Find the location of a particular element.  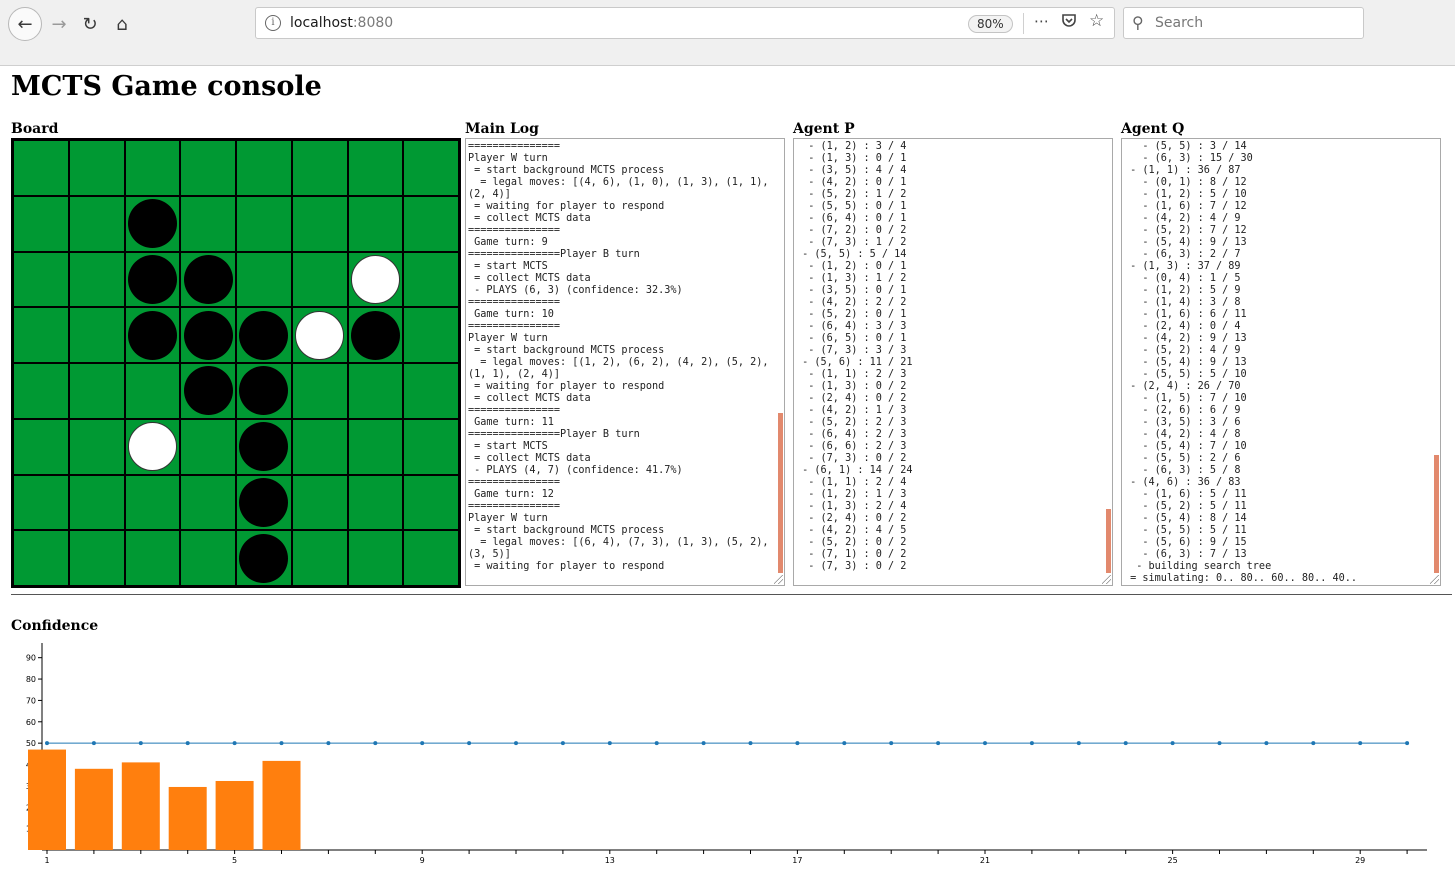

pocket-icon is located at coordinates (1069, 22).